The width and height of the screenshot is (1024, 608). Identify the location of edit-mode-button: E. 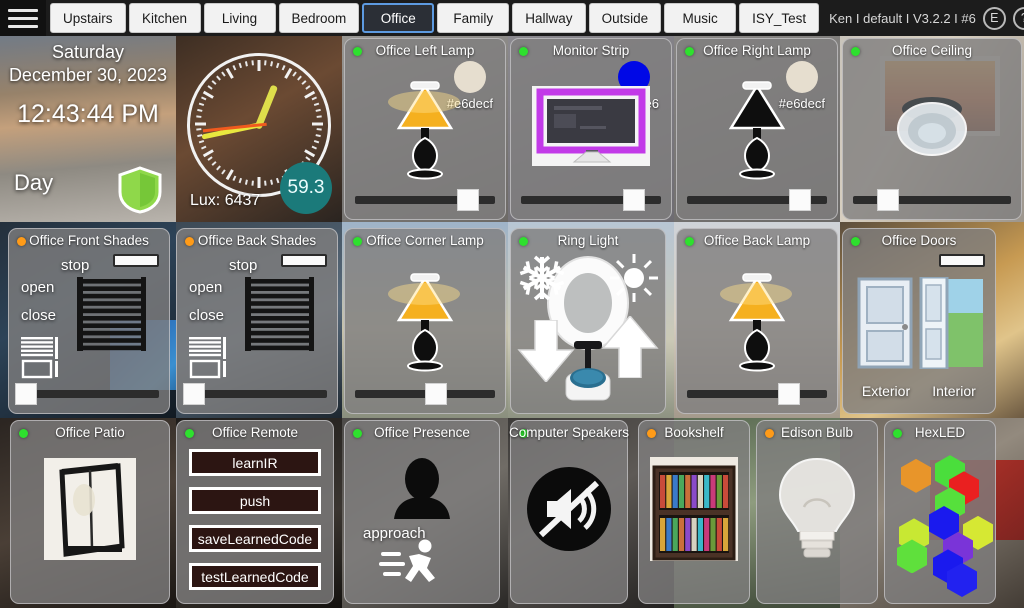
(994, 18).